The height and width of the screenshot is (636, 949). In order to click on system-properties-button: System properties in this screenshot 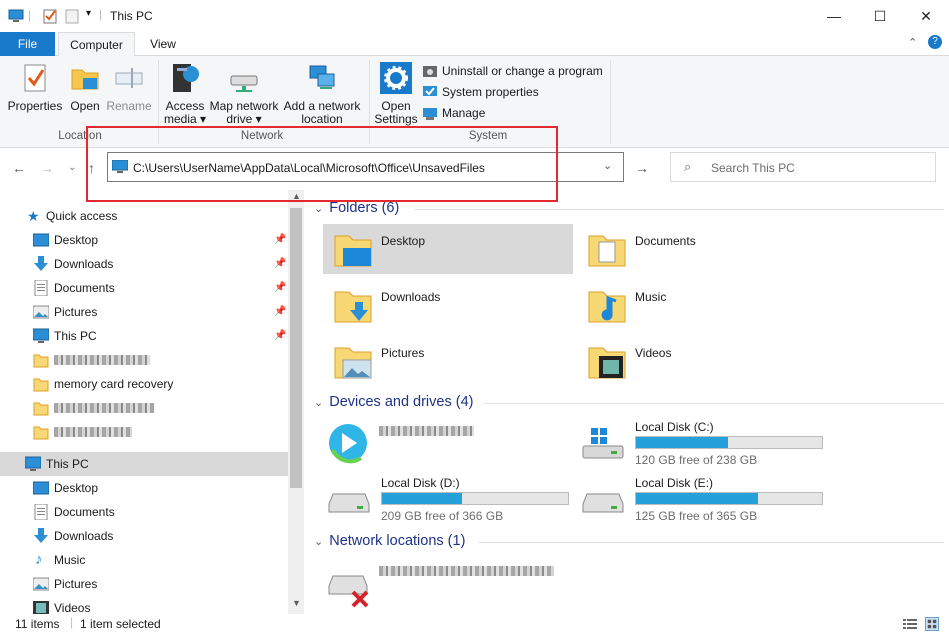, I will do `click(480, 92)`.